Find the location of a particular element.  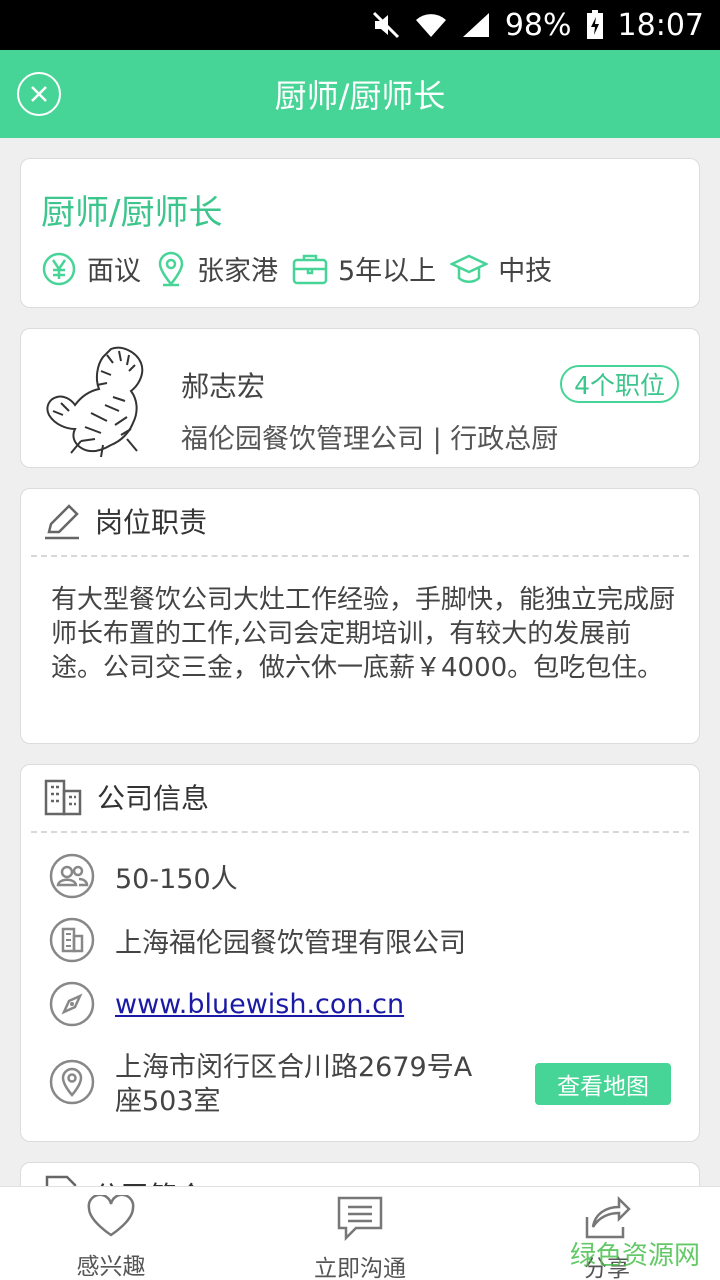

location-text: 张家港 is located at coordinates (237, 271).